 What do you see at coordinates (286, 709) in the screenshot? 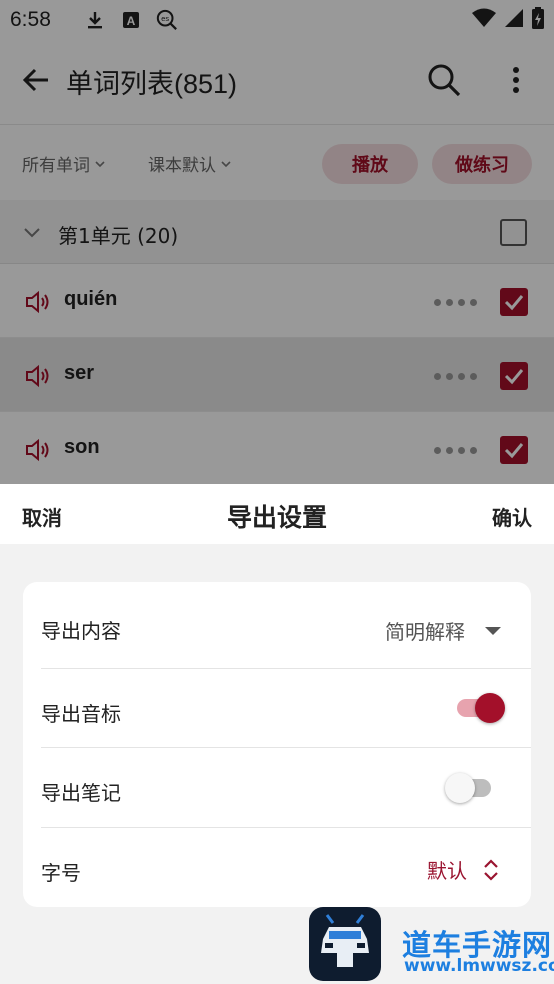
I see `export-phonetic-row: 导出音标` at bounding box center [286, 709].